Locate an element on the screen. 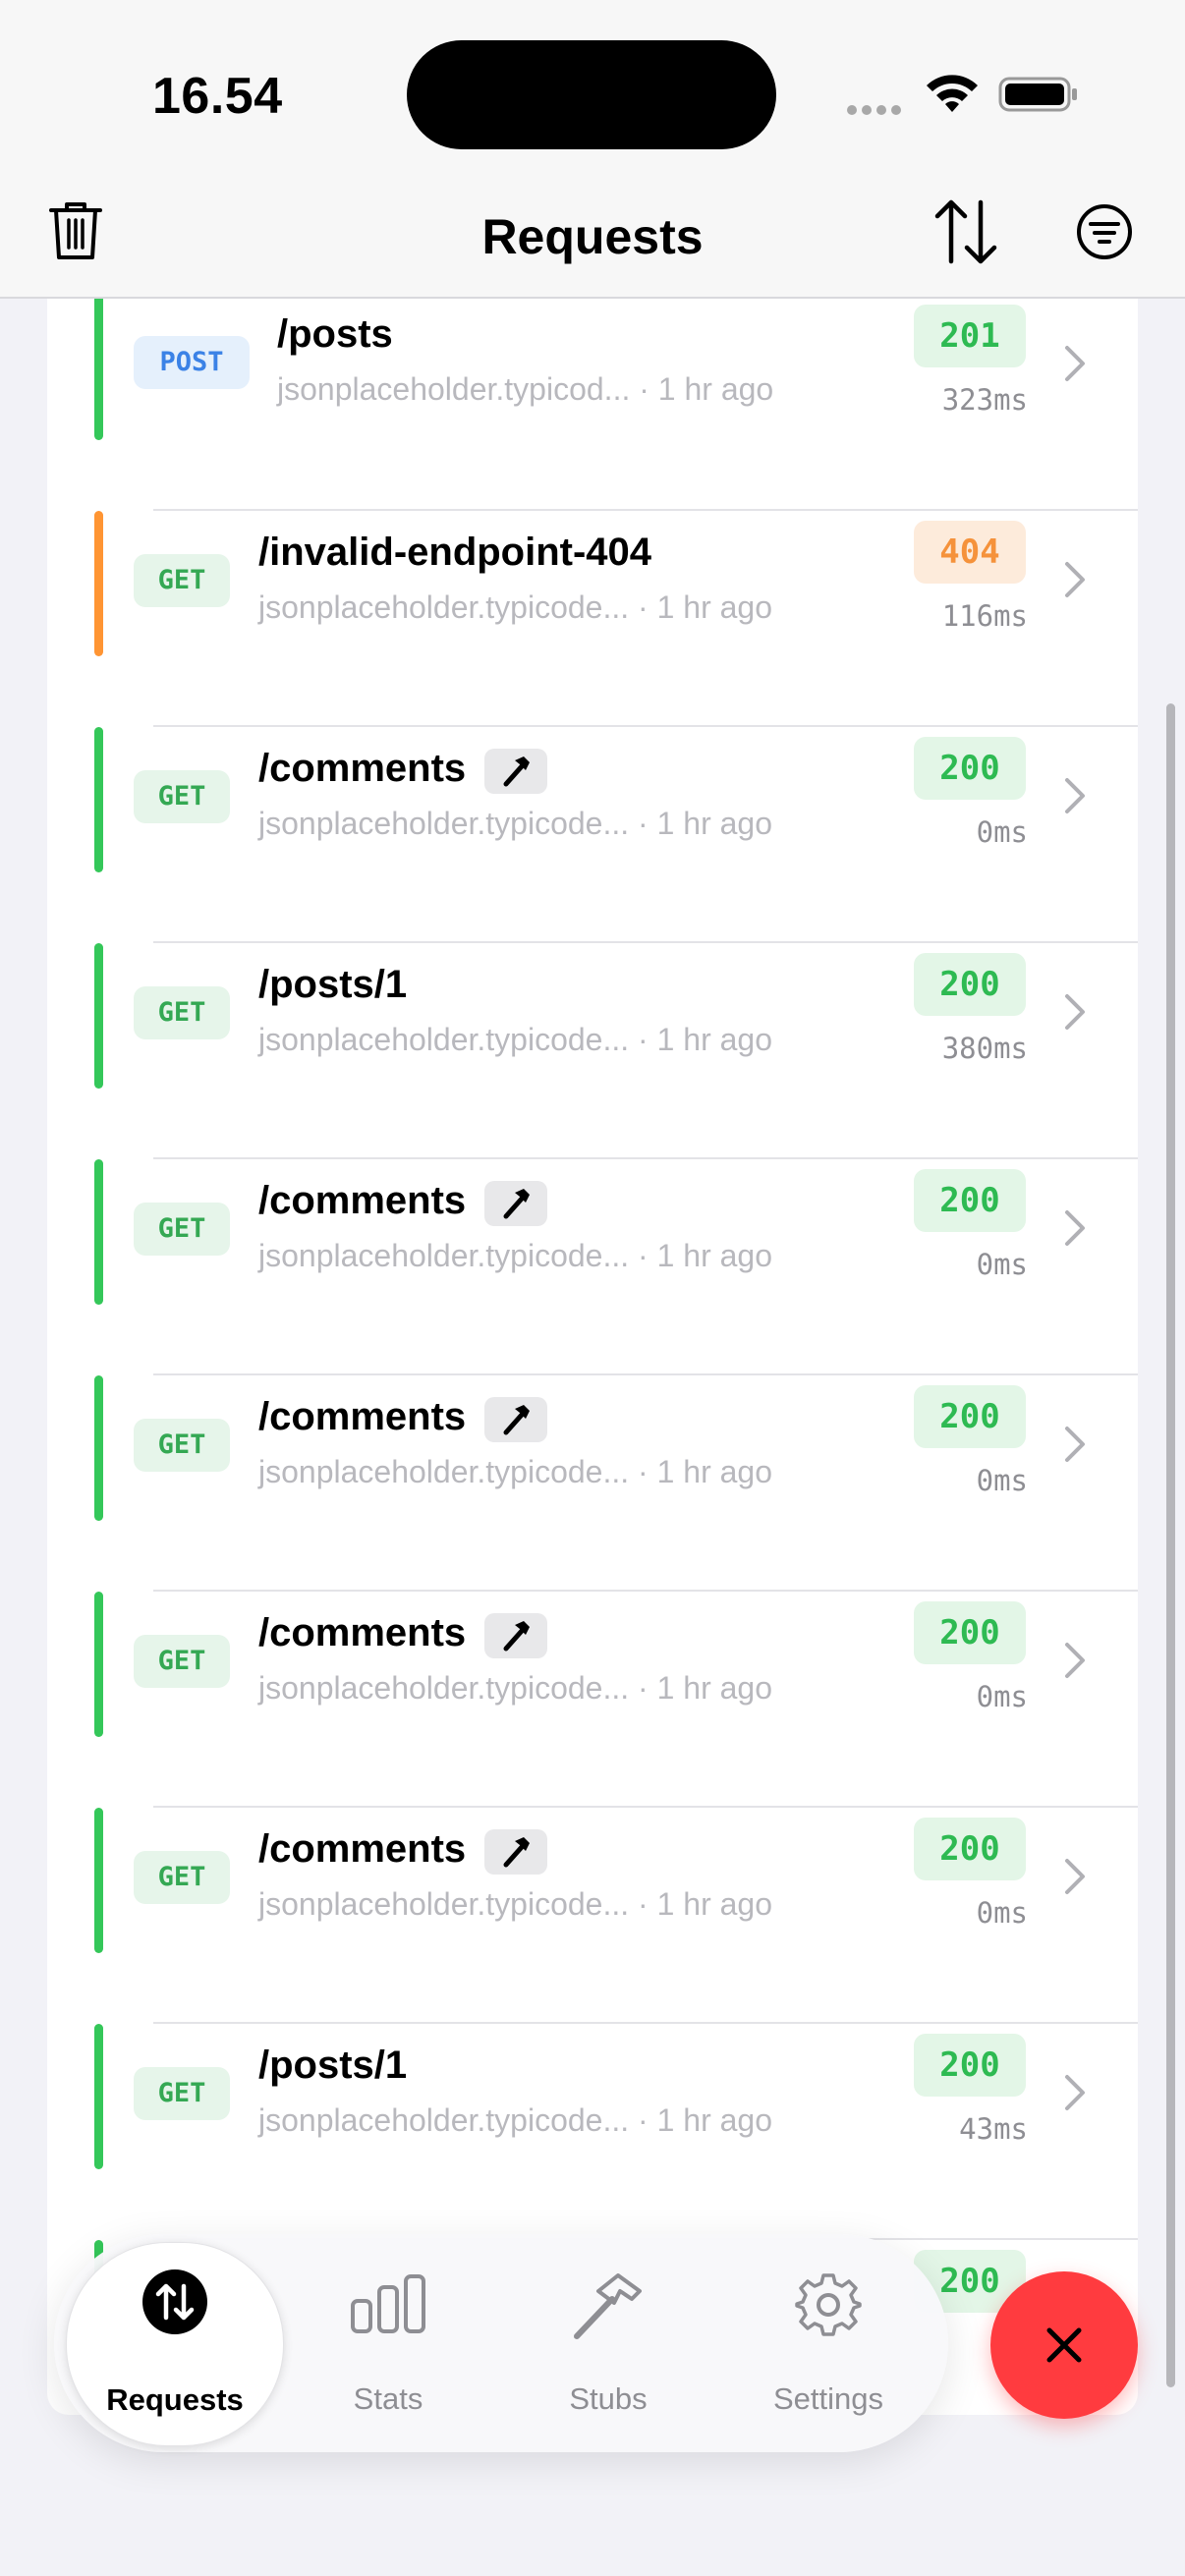 This screenshot has width=1185, height=2576. bar-chart-icon is located at coordinates (388, 2303).